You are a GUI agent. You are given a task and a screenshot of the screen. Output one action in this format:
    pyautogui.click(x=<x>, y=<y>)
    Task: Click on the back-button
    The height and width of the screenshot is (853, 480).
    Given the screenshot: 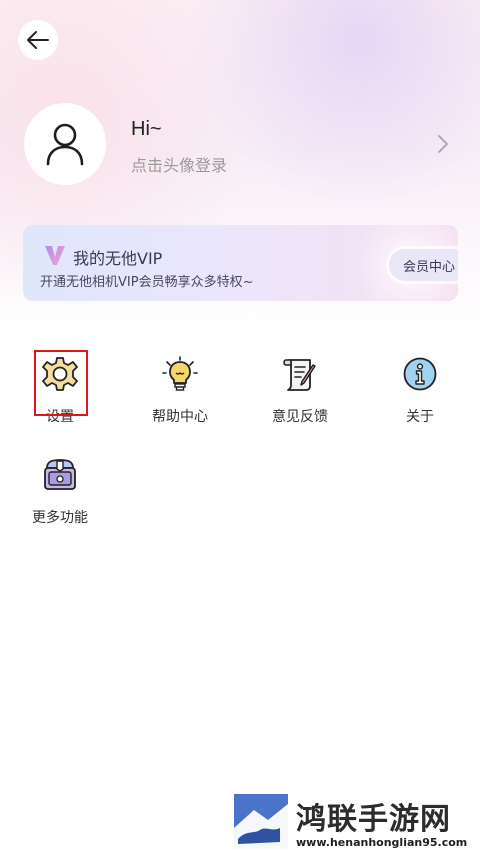 What is the action you would take?
    pyautogui.click(x=38, y=40)
    